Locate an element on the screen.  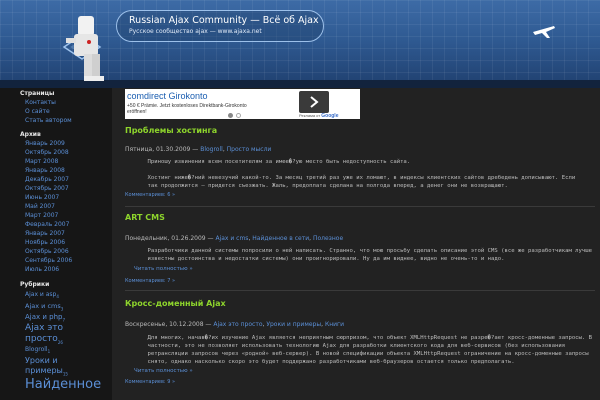
archive-link: Декабрь 2007 is located at coordinates (47, 179).